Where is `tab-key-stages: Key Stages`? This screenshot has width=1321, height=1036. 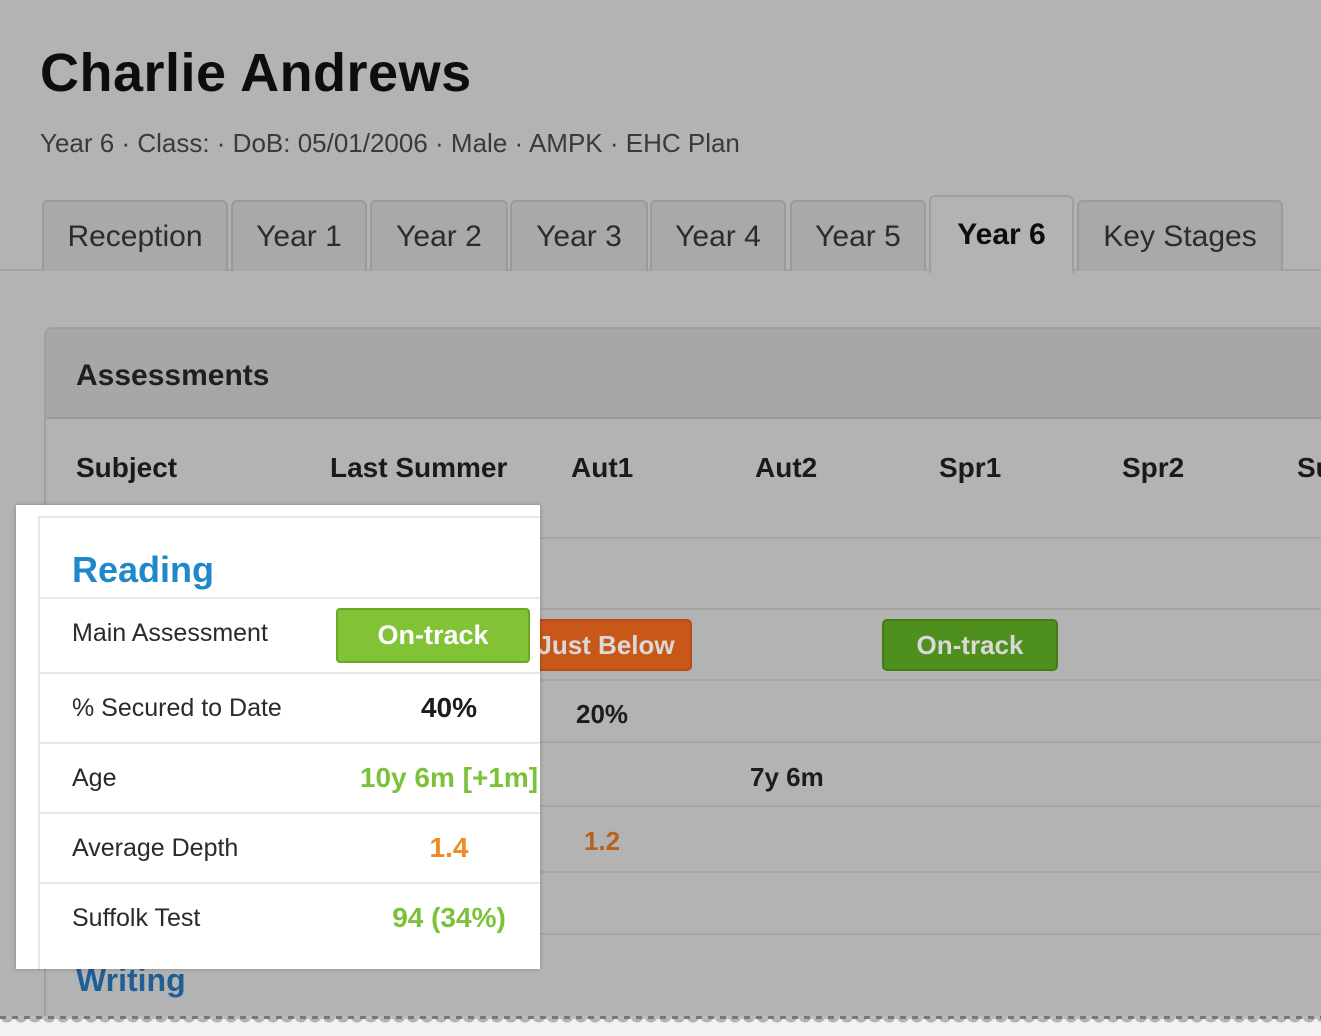
tab-key-stages: Key Stages is located at coordinates (1180, 235).